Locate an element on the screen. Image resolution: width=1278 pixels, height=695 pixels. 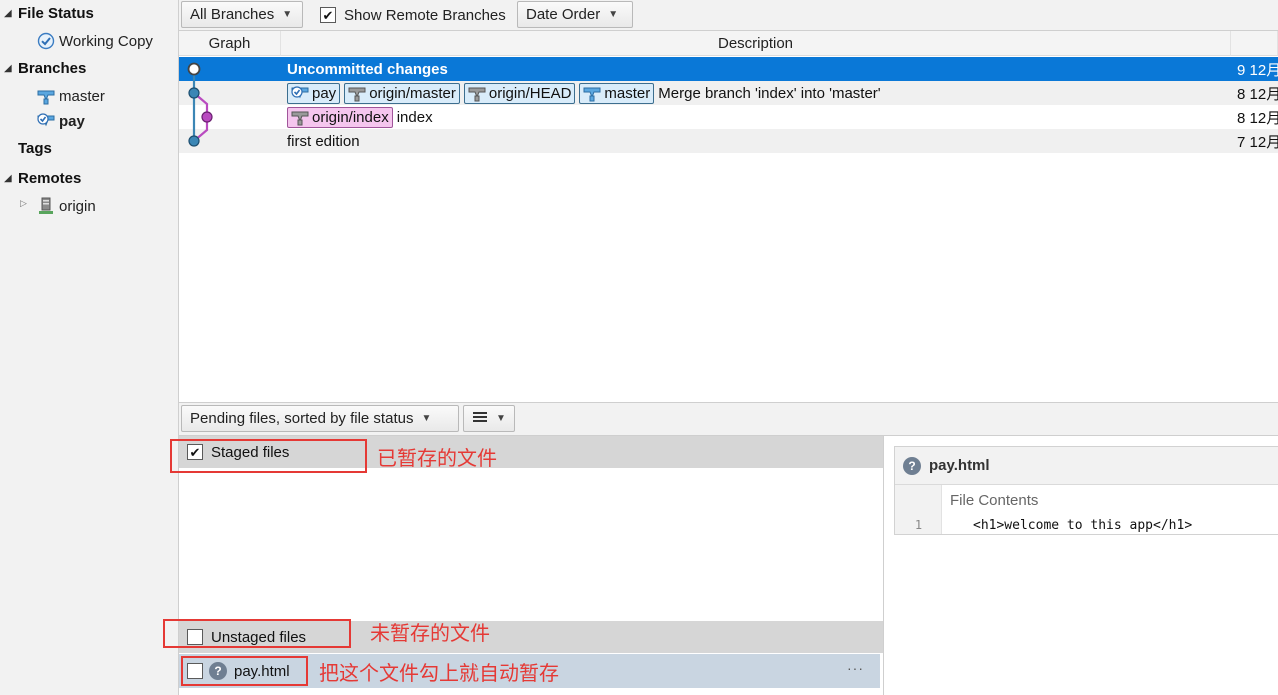
branches-dropdown: All Branches ▼ is located at coordinates (242, 14).